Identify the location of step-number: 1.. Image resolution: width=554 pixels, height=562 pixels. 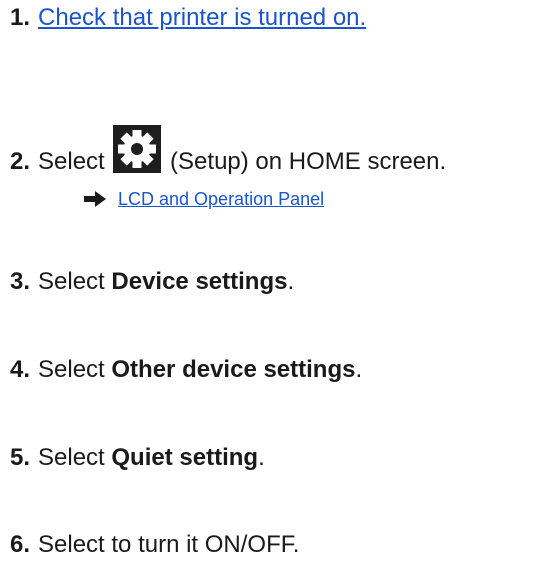
(20, 17).